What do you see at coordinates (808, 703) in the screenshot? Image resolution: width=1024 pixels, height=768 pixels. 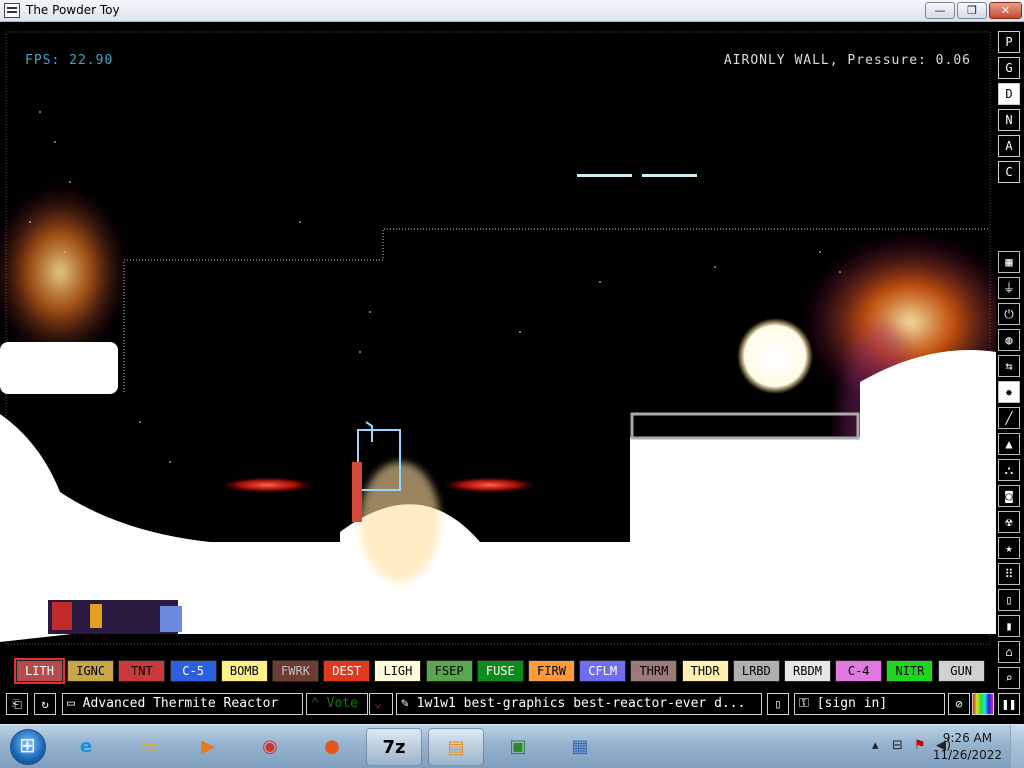 I see `key-icon: ⚿` at bounding box center [808, 703].